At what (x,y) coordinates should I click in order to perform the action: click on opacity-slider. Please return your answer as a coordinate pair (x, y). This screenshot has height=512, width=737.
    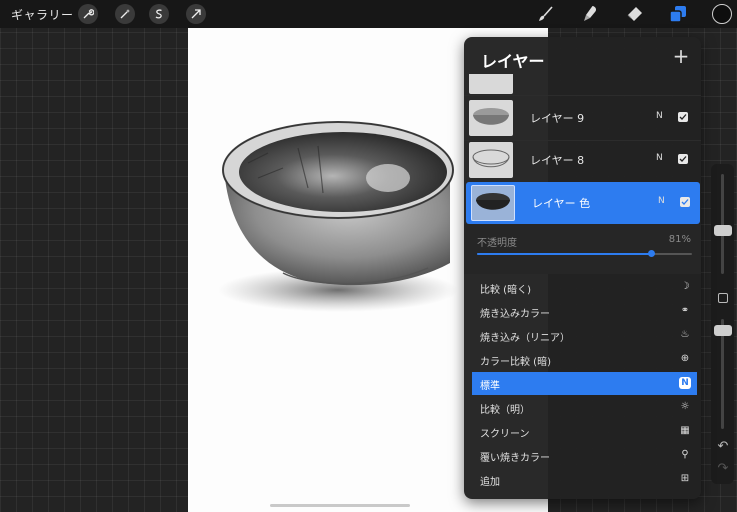
    Looking at the image, I should click on (584, 253).